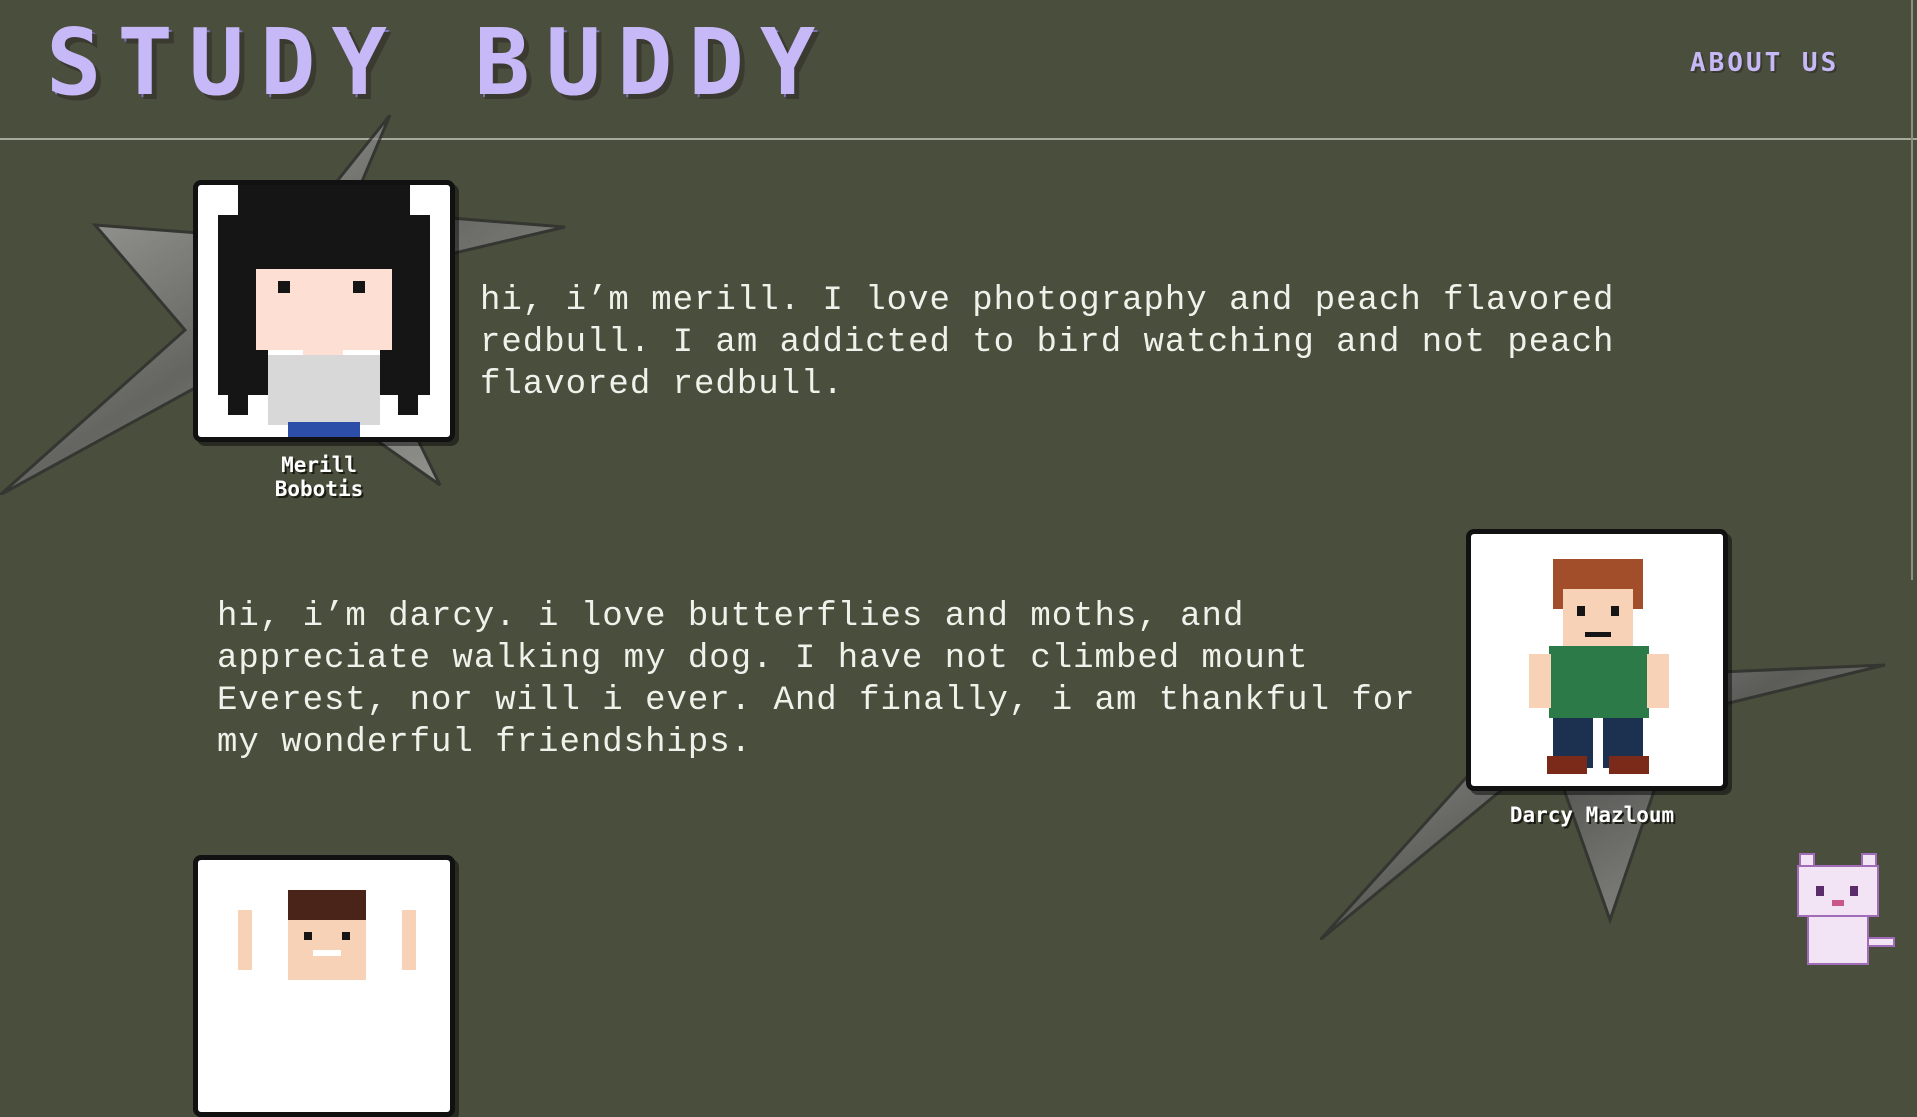  What do you see at coordinates (327, 935) in the screenshot?
I see `third-pixel-portrait` at bounding box center [327, 935].